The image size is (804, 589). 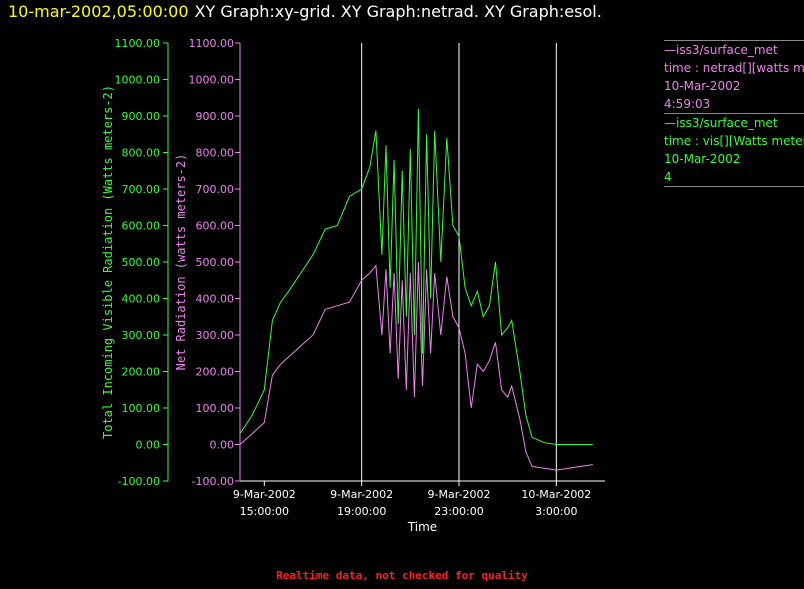 I want to click on x-tick-label-2: 9-Mar-2002, so click(x=459, y=494).